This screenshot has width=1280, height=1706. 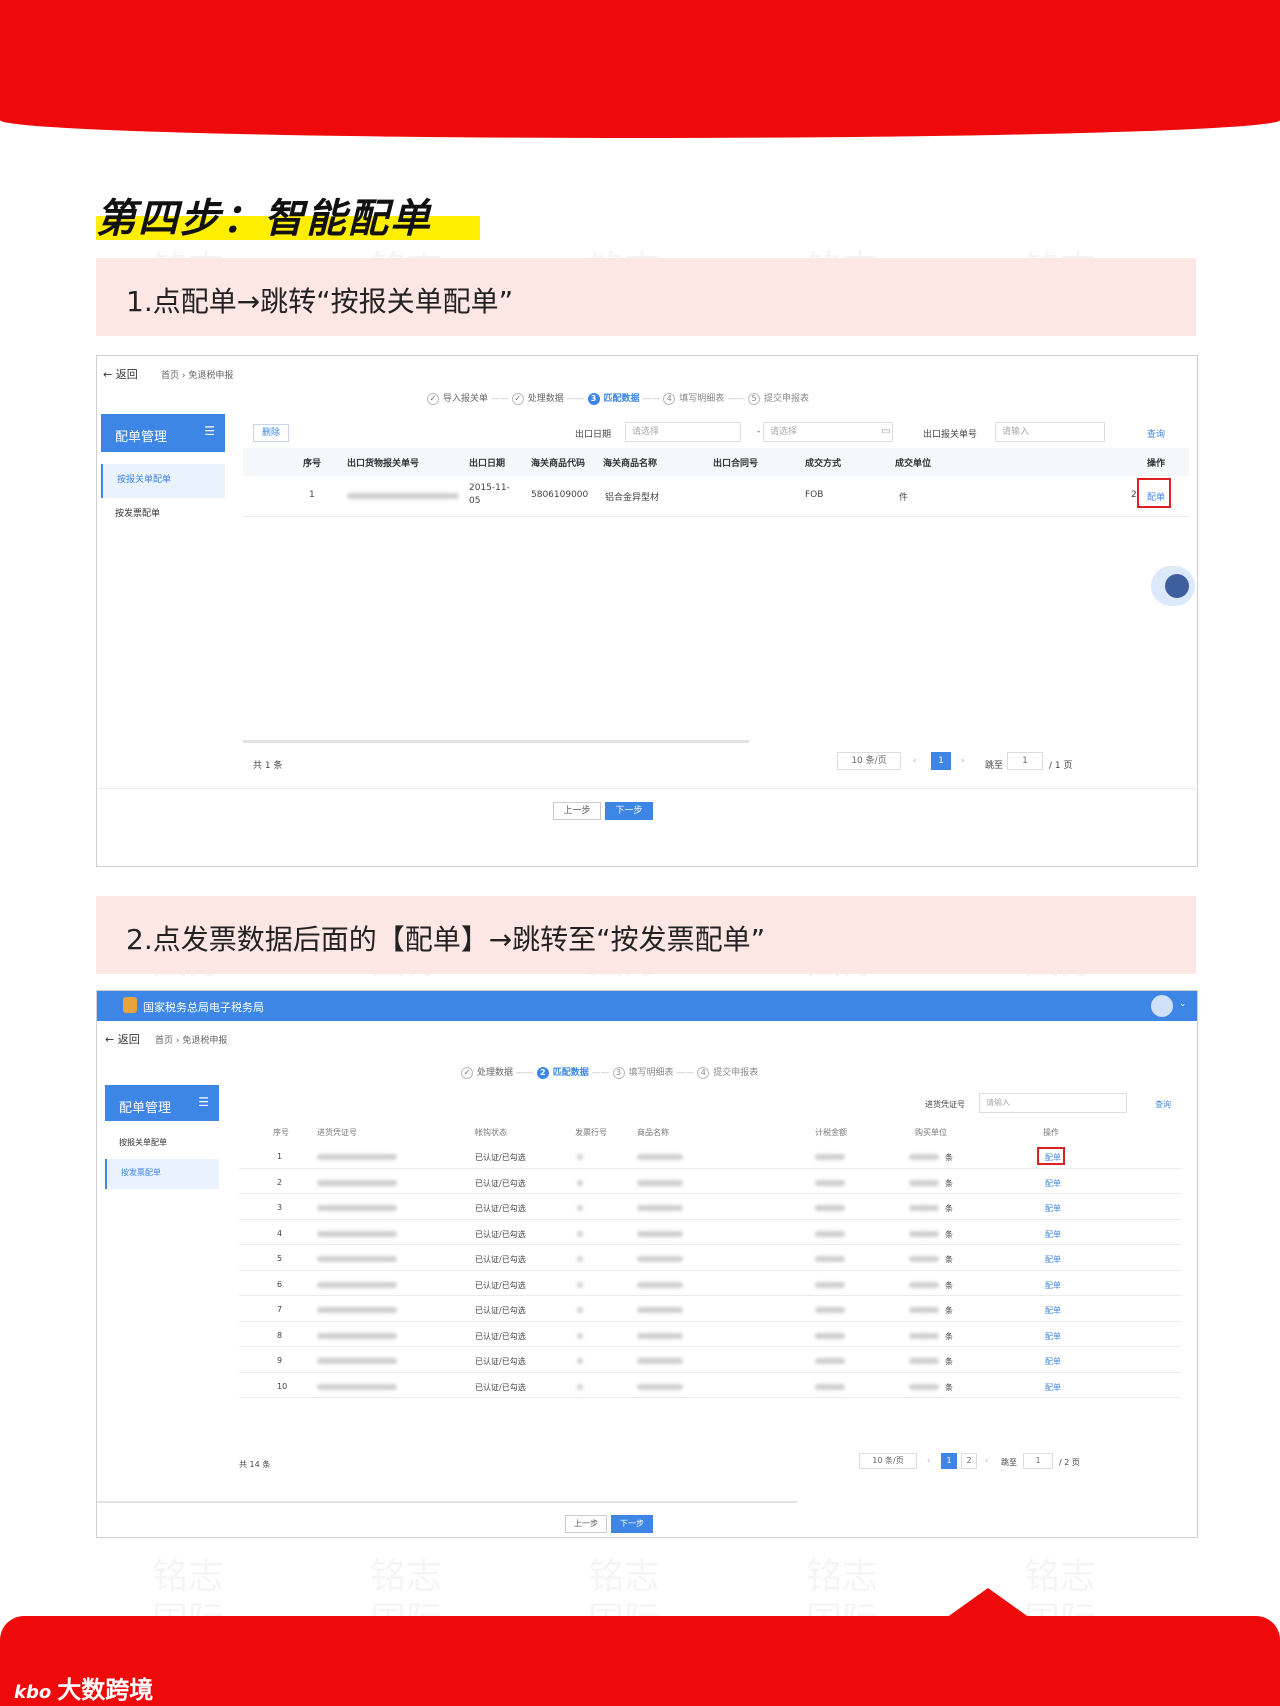 What do you see at coordinates (1069, 1462) in the screenshot?
I see `page-total: / 2 页` at bounding box center [1069, 1462].